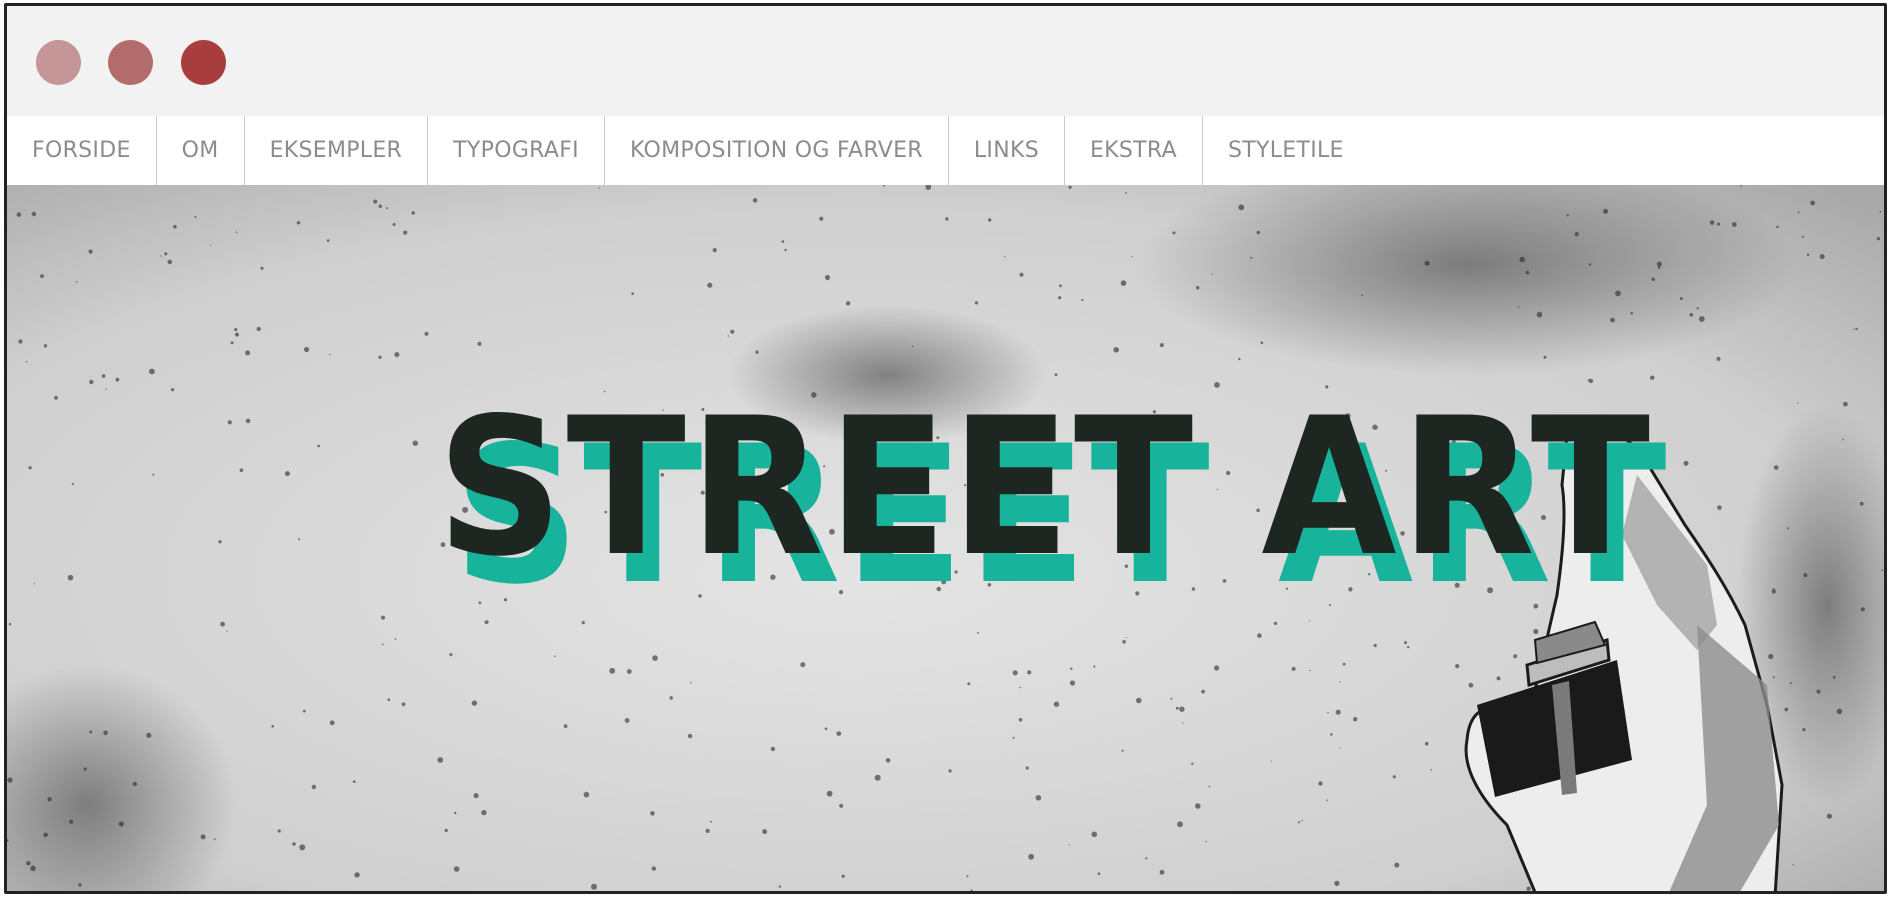 This screenshot has height=901, width=1894. Describe the element at coordinates (58, 62) in the screenshot. I see `window-control-close` at that location.